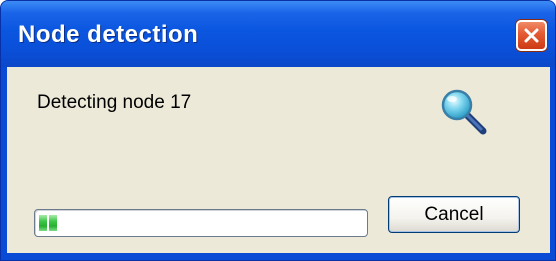 The image size is (556, 261). Describe the element at coordinates (114, 102) in the screenshot. I see `status-message: Detecting node 17` at that location.